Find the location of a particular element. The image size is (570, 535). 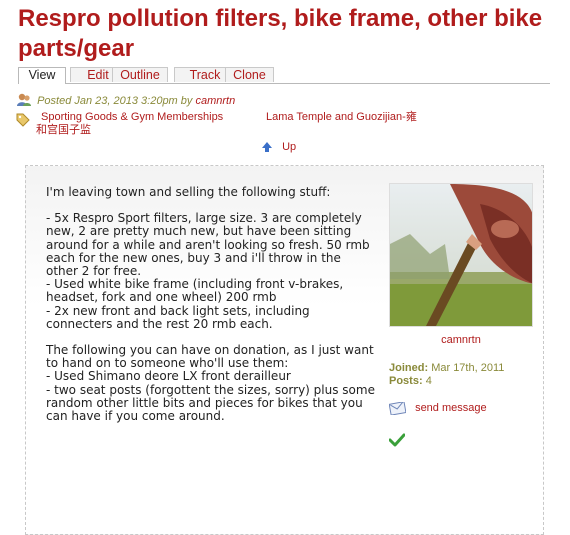

send-message-label: send message is located at coordinates (451, 408).